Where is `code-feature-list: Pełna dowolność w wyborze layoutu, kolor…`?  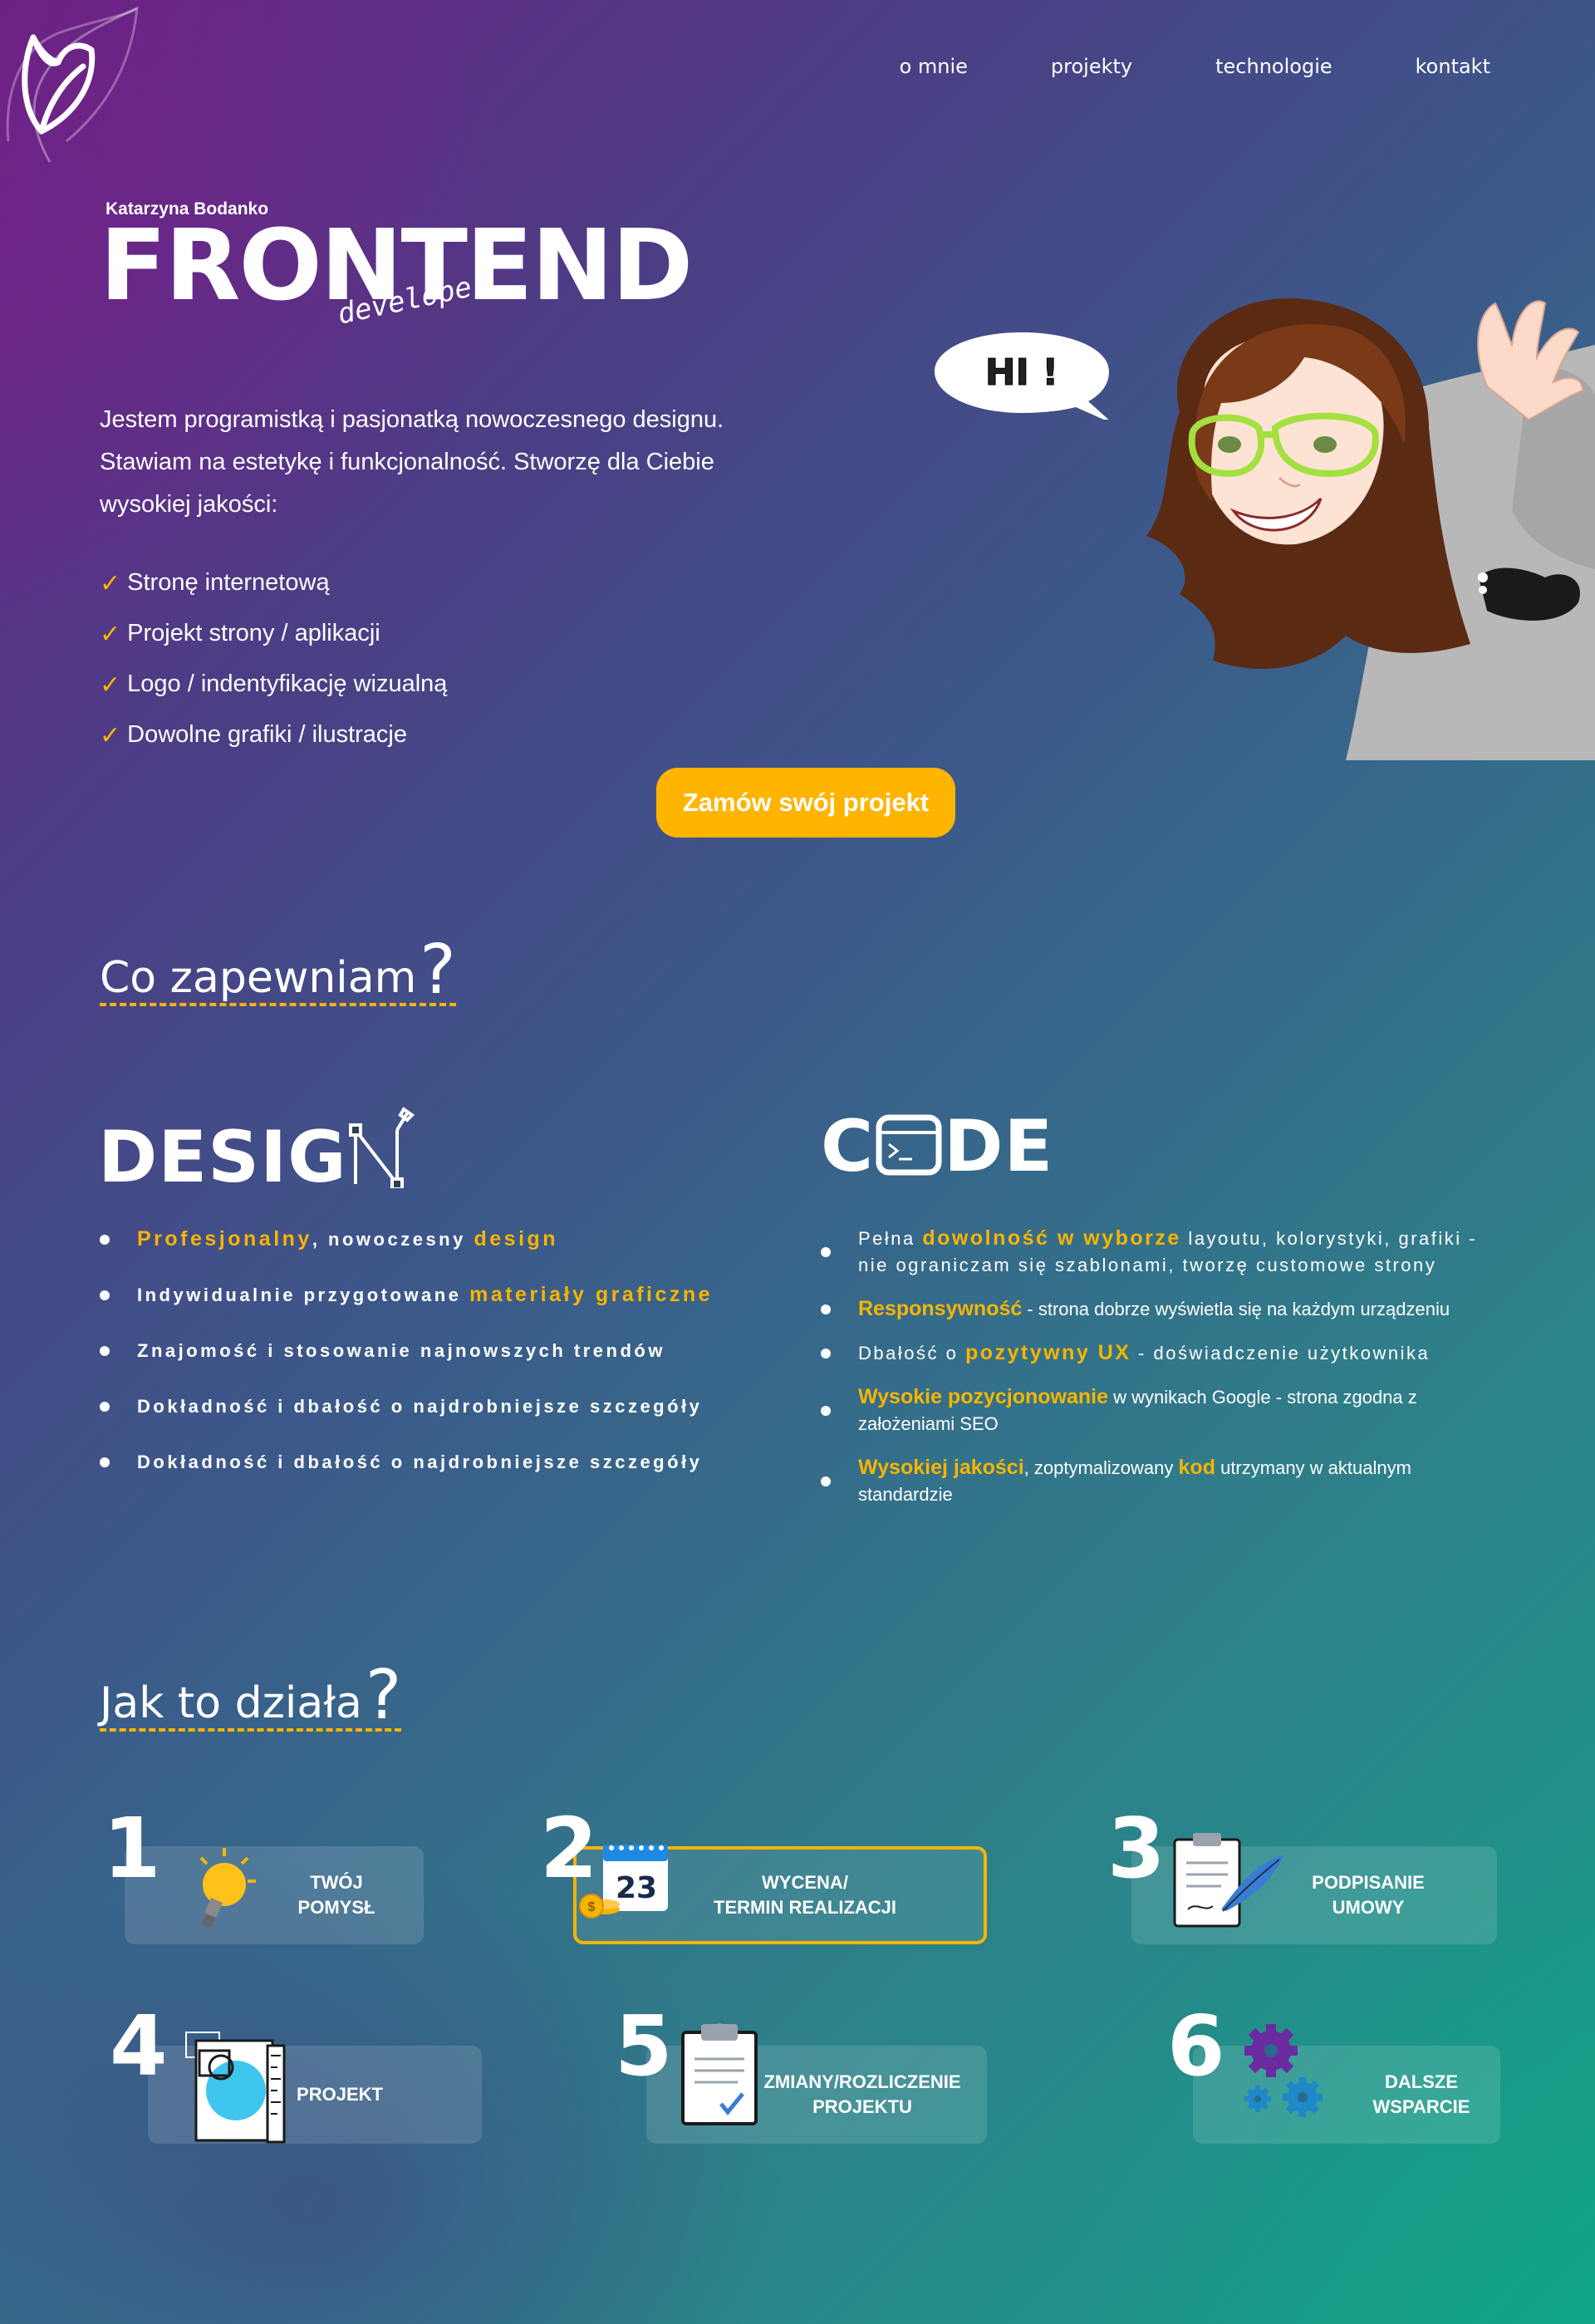
code-feature-list: Pełna dowolność w wyborze layoutu, kolor… is located at coordinates (1161, 1375).